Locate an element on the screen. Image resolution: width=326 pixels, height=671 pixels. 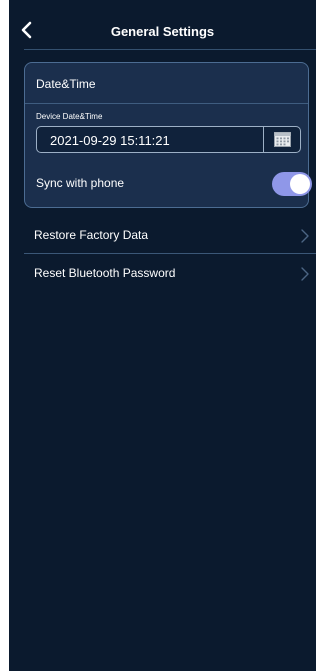
device-datetime-label: Device Date&Time is located at coordinates (69, 116).